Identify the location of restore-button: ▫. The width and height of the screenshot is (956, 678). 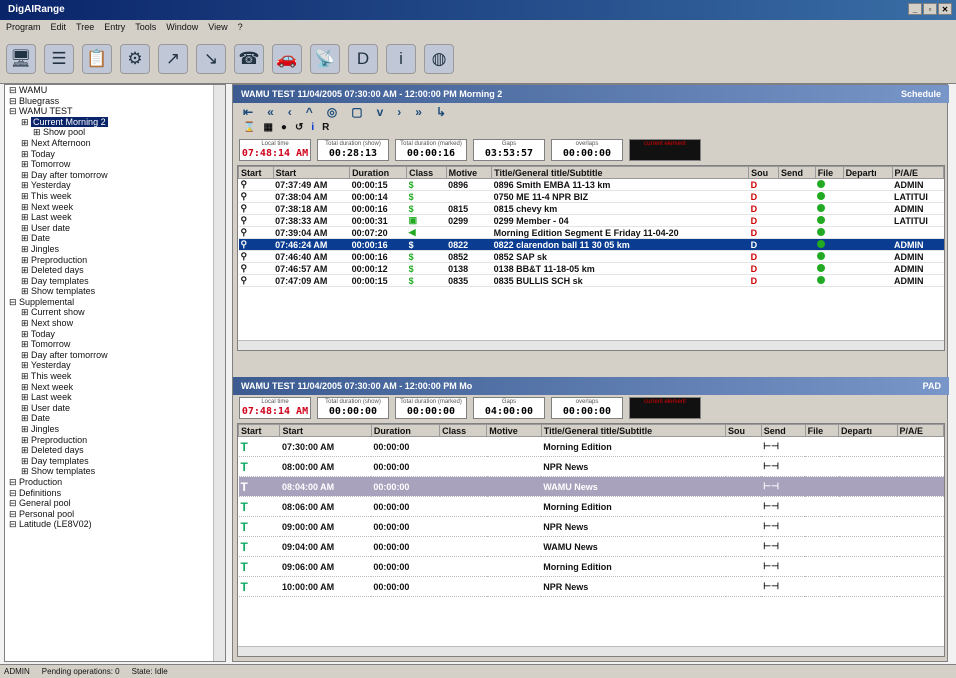
(930, 9).